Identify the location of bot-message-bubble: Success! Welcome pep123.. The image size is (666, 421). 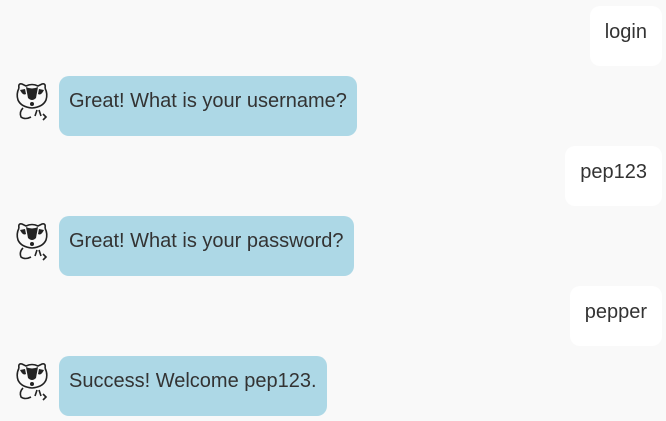
(193, 386).